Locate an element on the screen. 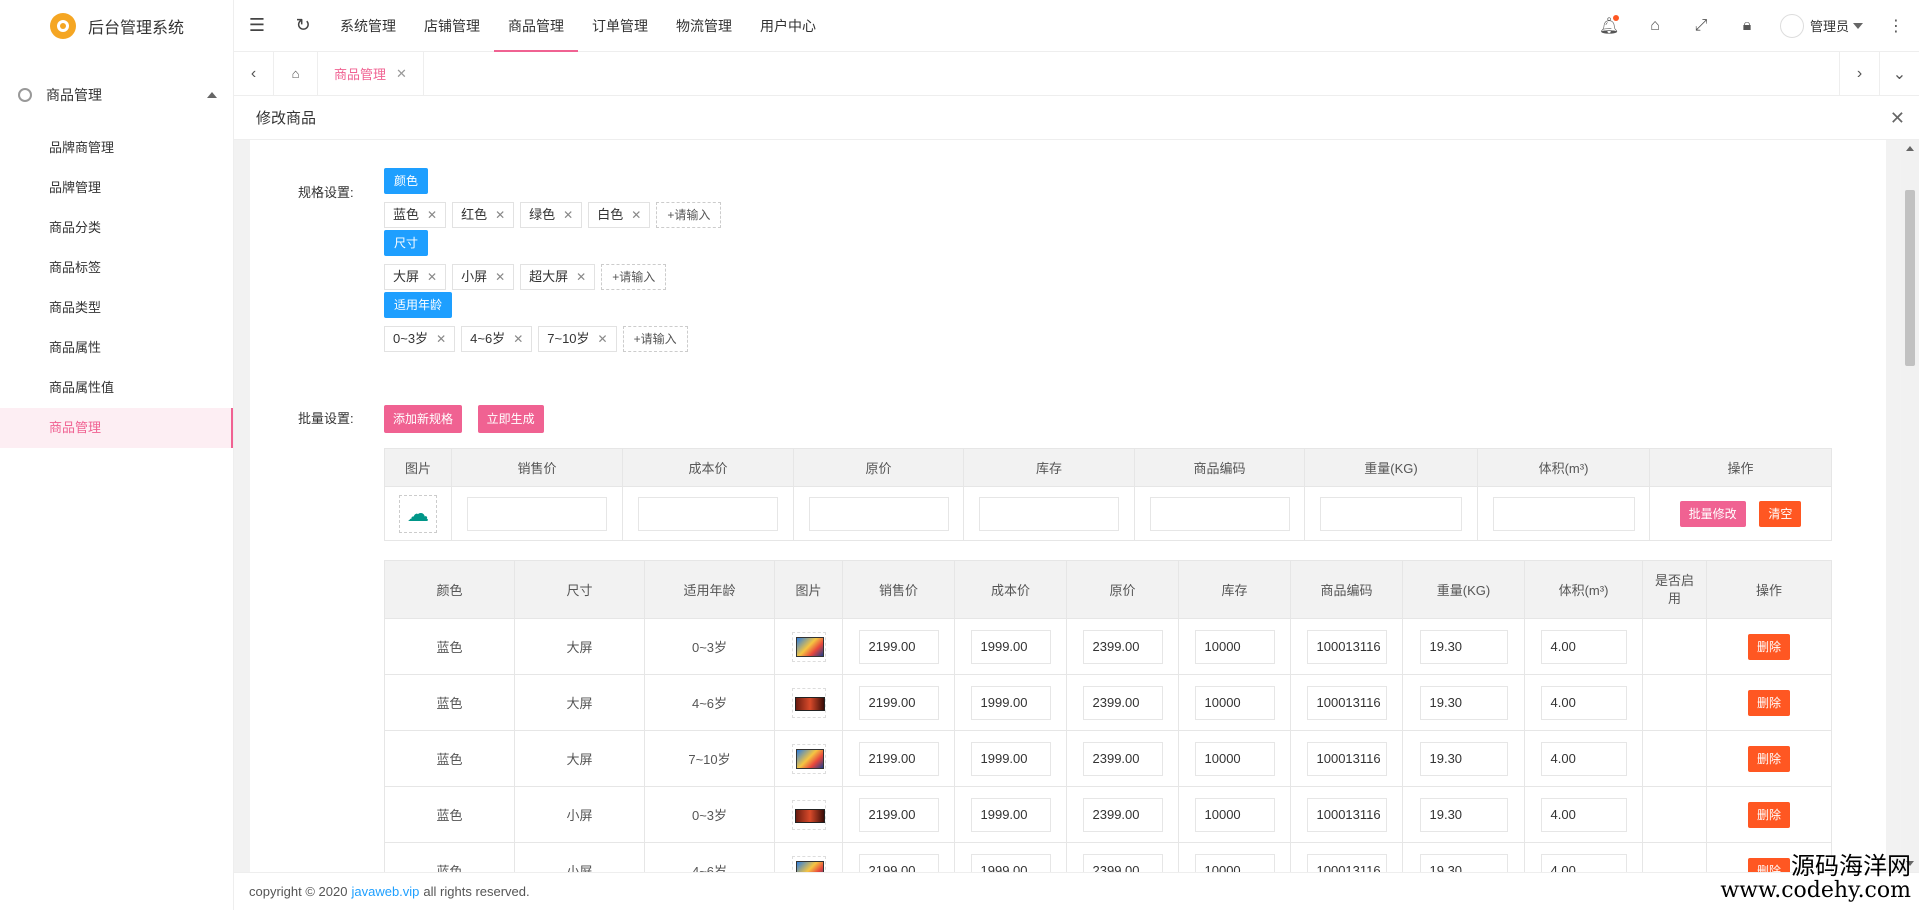 Image resolution: width=1919 pixels, height=910 pixels. batch-orig-input is located at coordinates (878, 513).